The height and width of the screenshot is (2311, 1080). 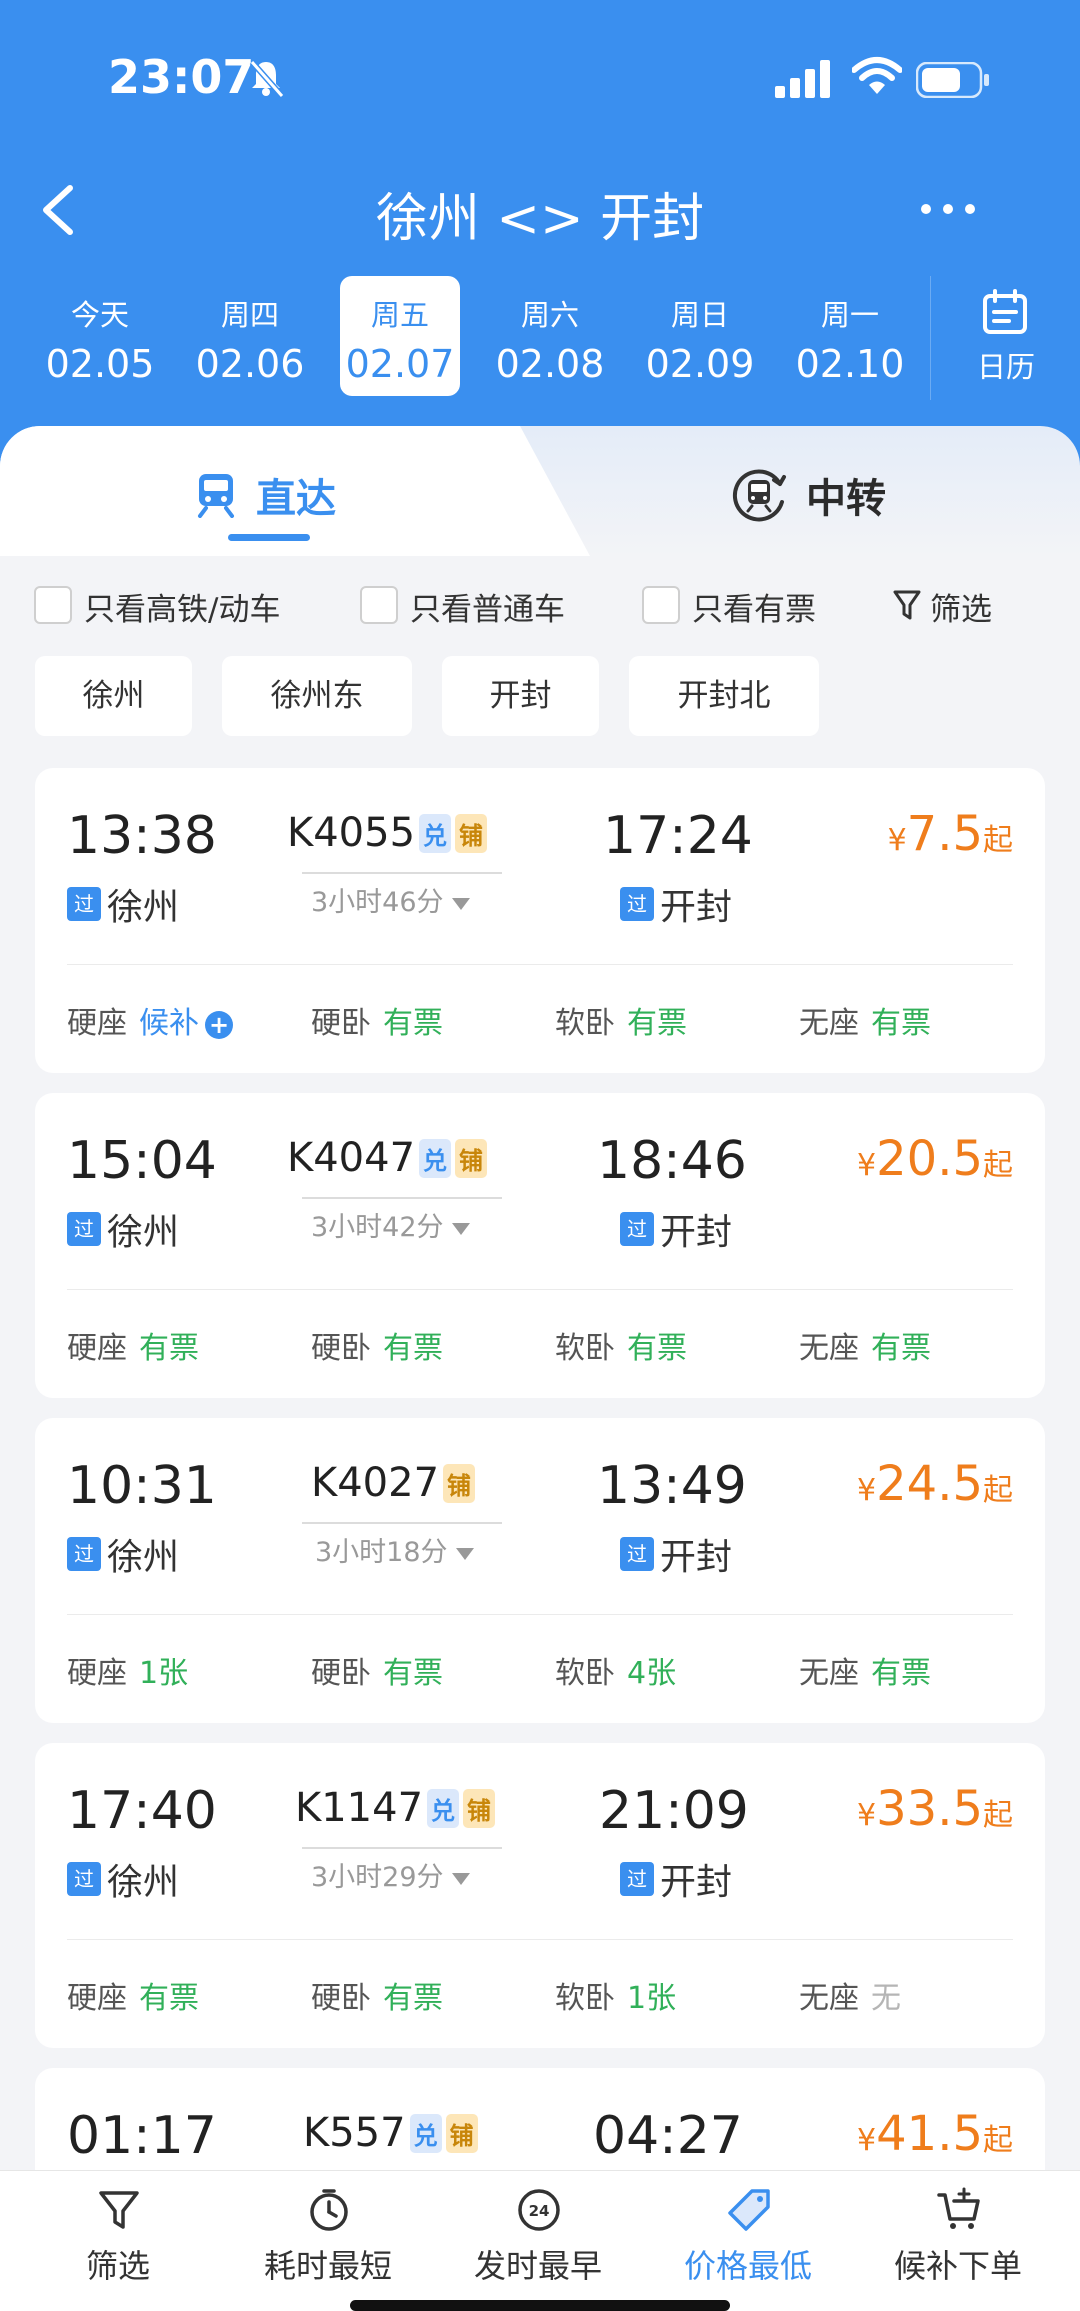 I want to click on station-chip: 开封北, so click(x=724, y=696).